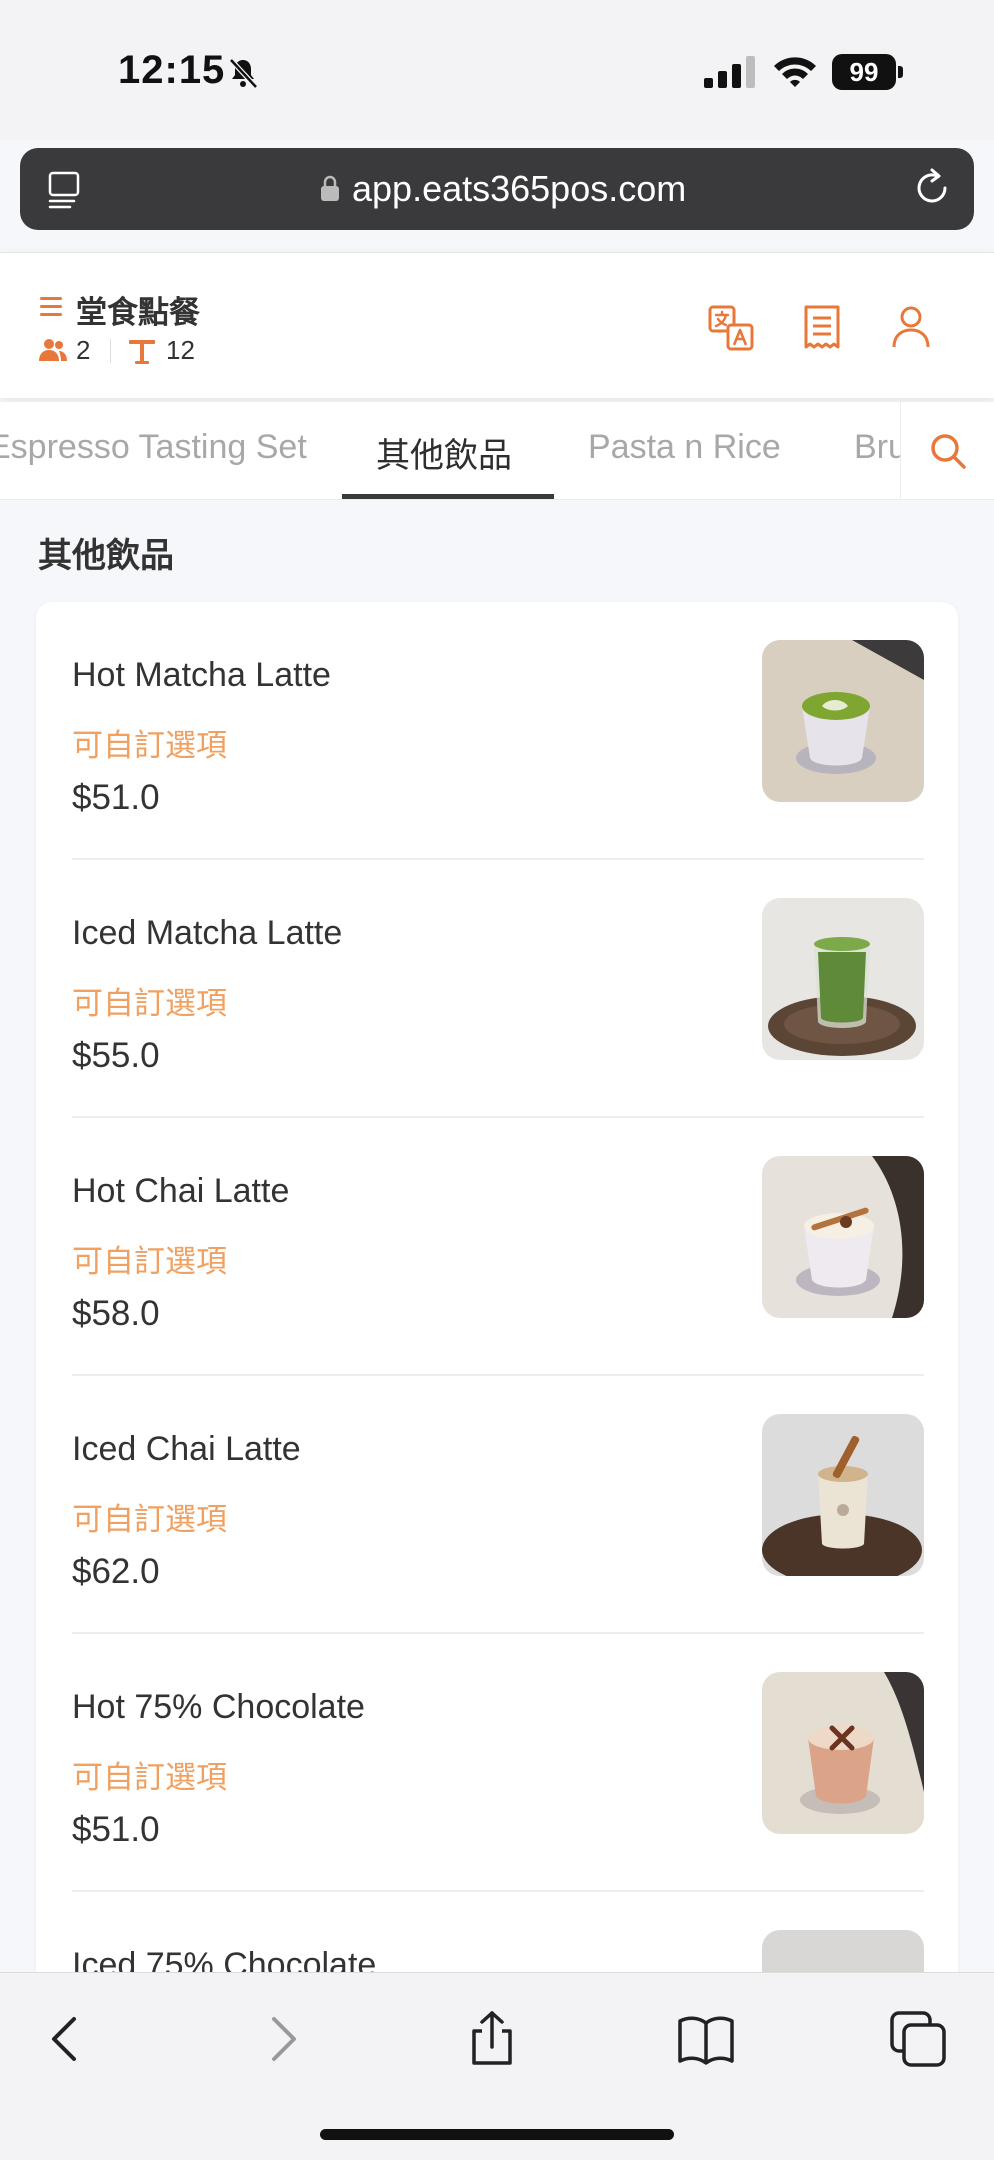 This screenshot has height=2160, width=994. What do you see at coordinates (218, 1707) in the screenshot?
I see `item-name: Hot 75% Chocolate` at bounding box center [218, 1707].